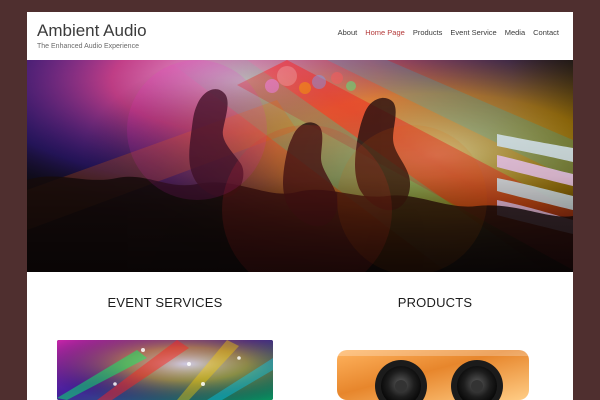 The height and width of the screenshot is (400, 600). Describe the element at coordinates (385, 32) in the screenshot. I see `nav-home-page: Home Page` at that location.